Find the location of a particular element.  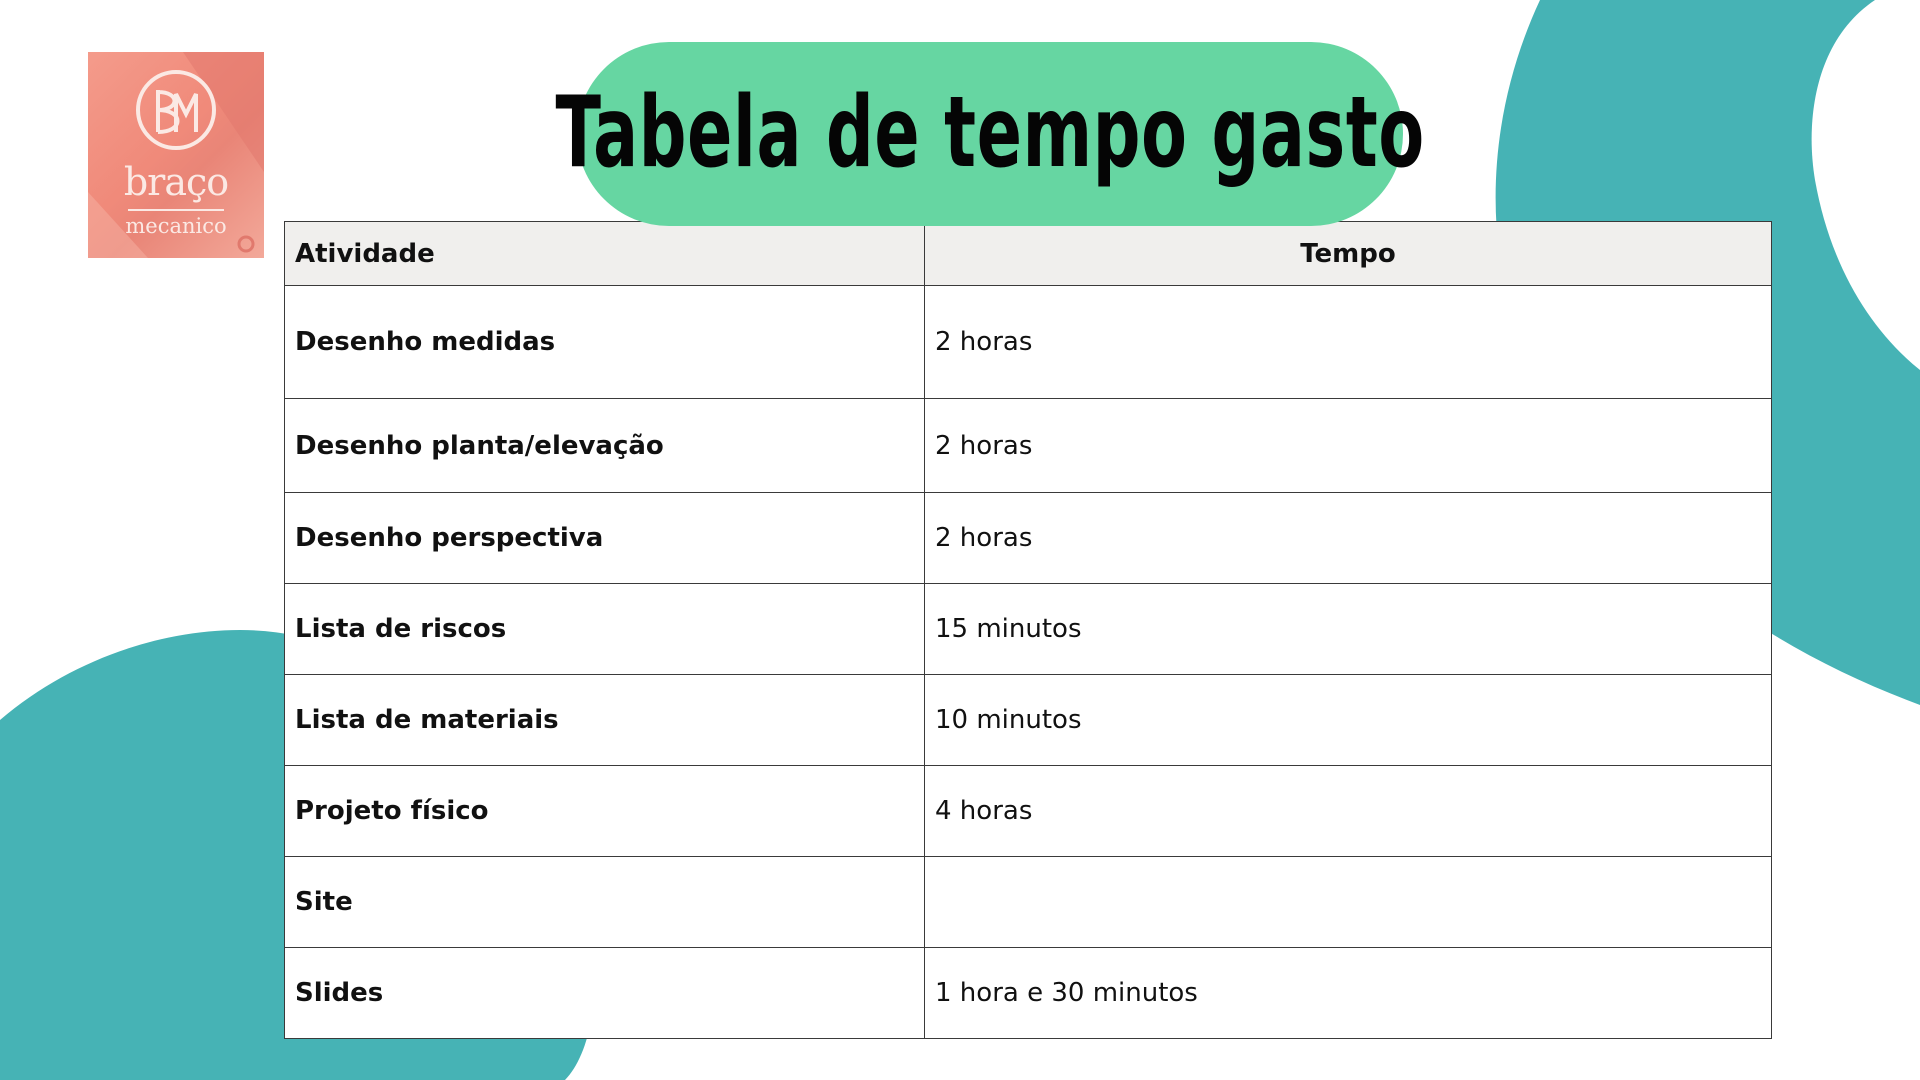

title-banner: Tabela de tempo gasto is located at coordinates (989, 134).